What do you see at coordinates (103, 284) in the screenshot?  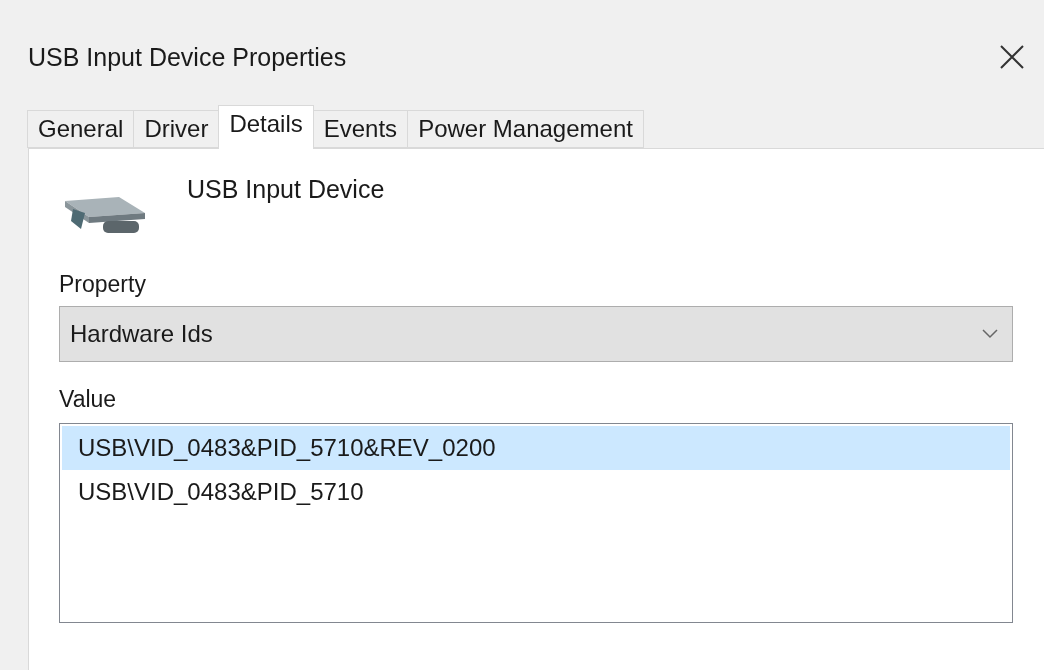 I see `property-label: Property` at bounding box center [103, 284].